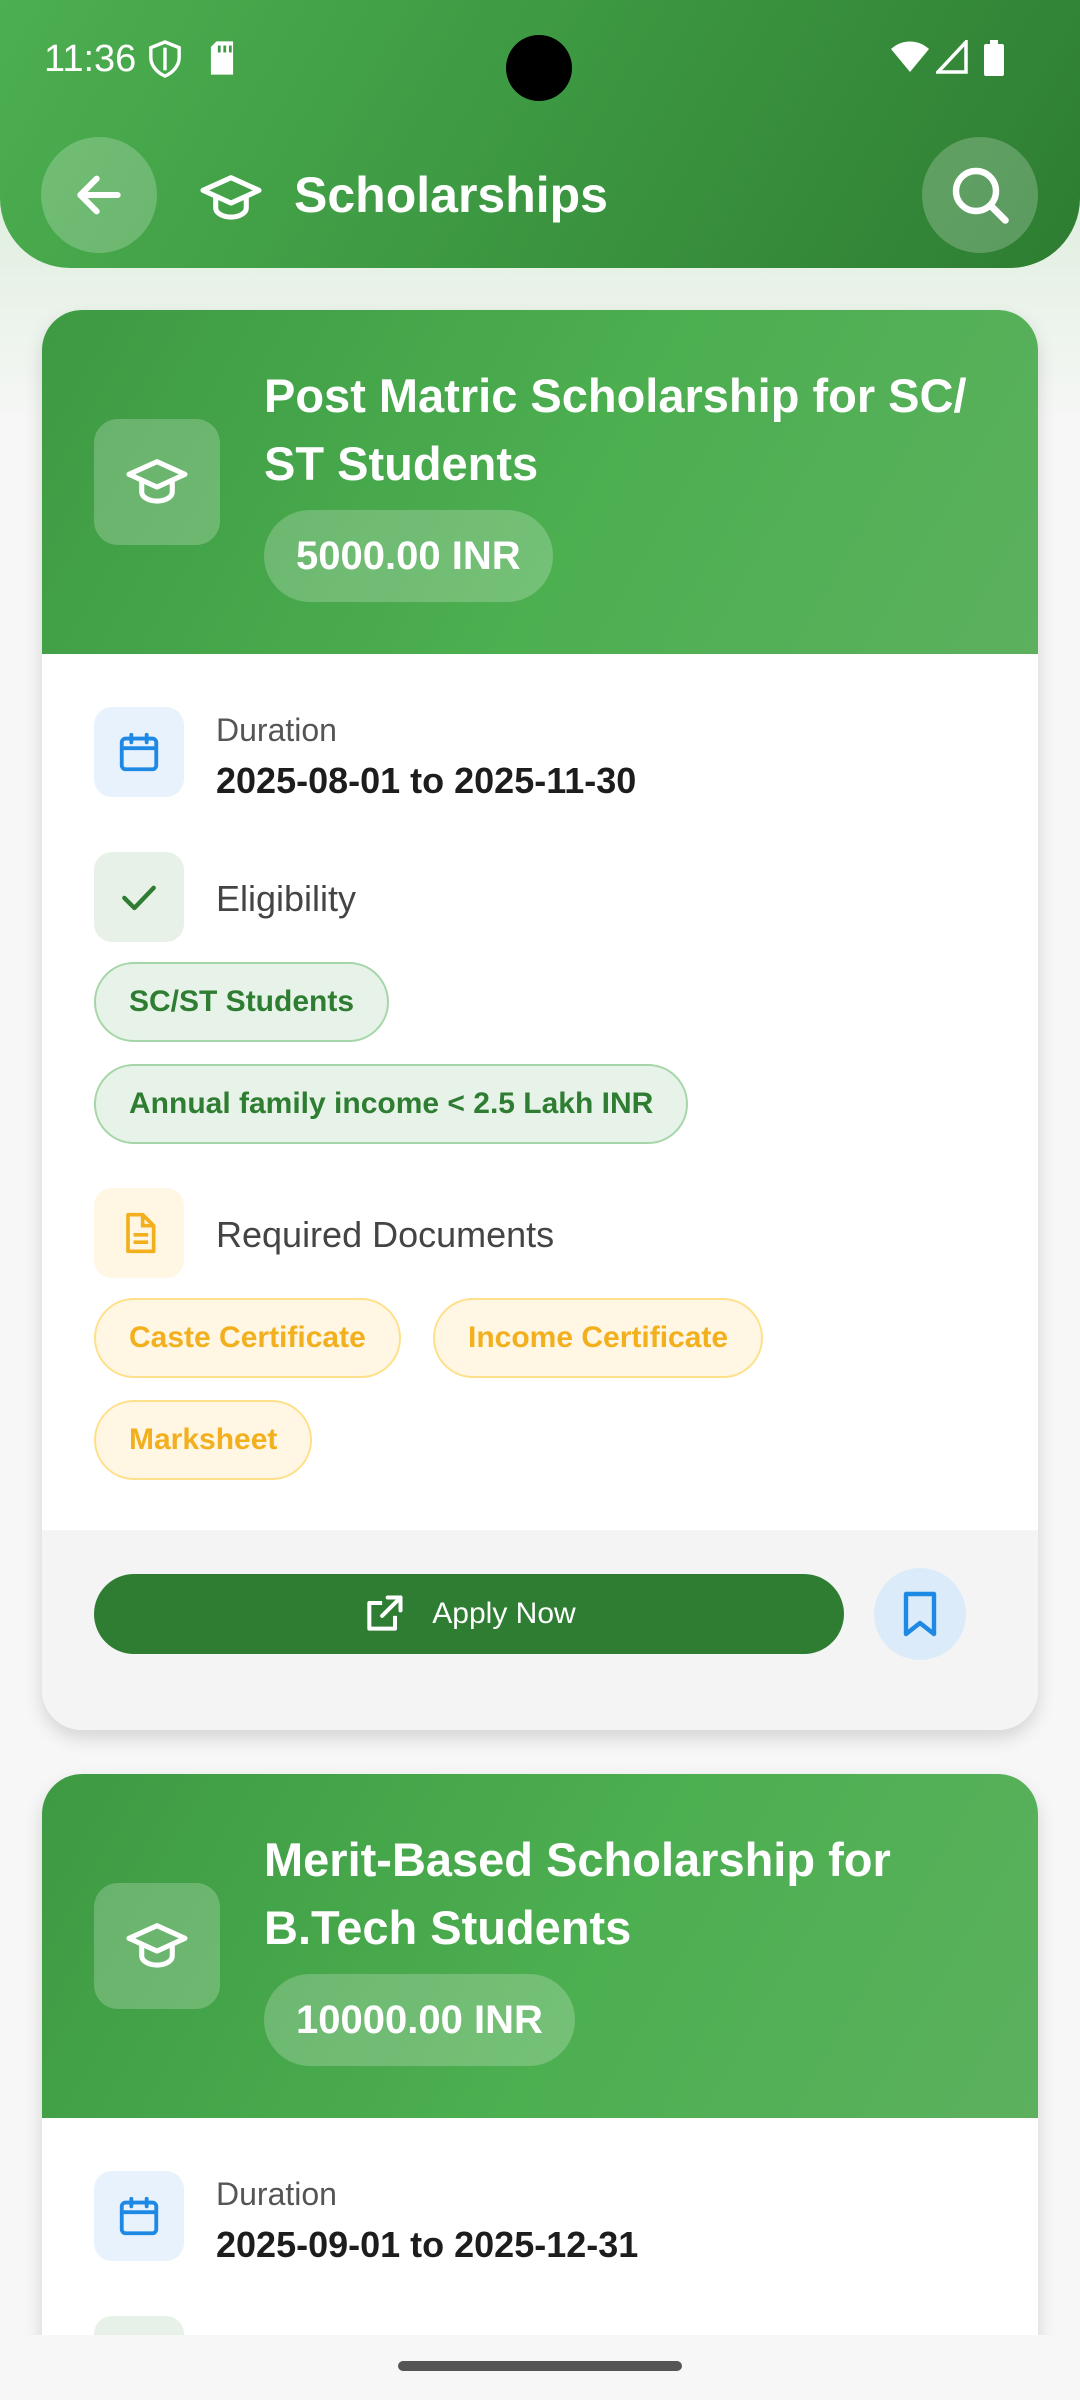  What do you see at coordinates (385, 1613) in the screenshot?
I see `external-link-icon` at bounding box center [385, 1613].